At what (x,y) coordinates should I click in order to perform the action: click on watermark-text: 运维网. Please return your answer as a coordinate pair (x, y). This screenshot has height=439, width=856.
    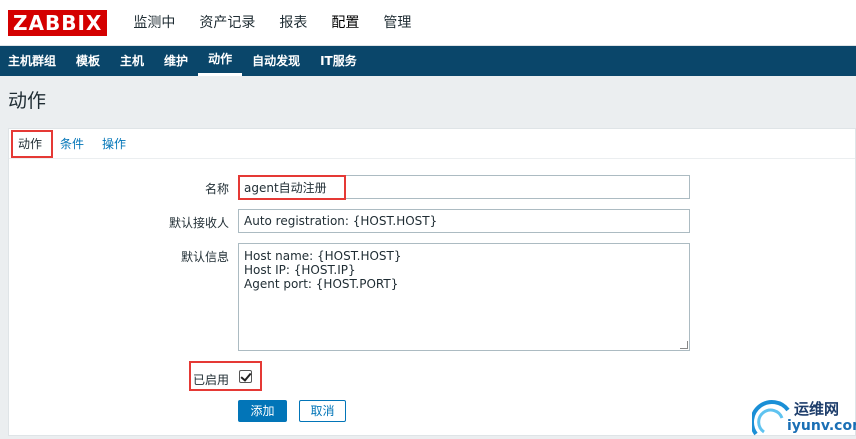
    Looking at the image, I should click on (817, 409).